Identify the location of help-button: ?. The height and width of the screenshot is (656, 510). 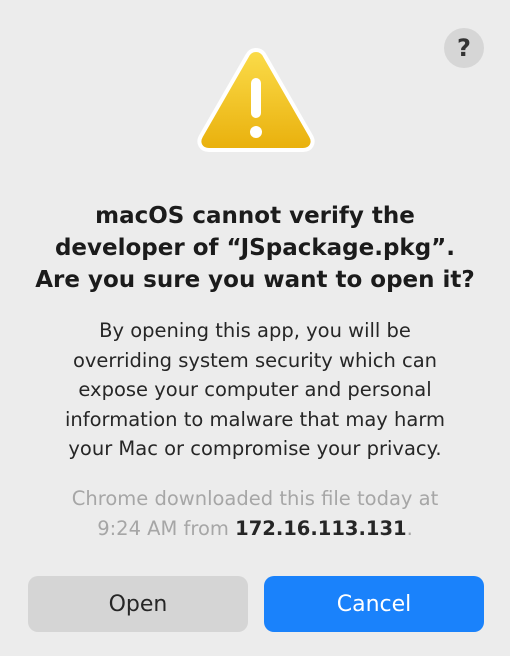
(464, 48).